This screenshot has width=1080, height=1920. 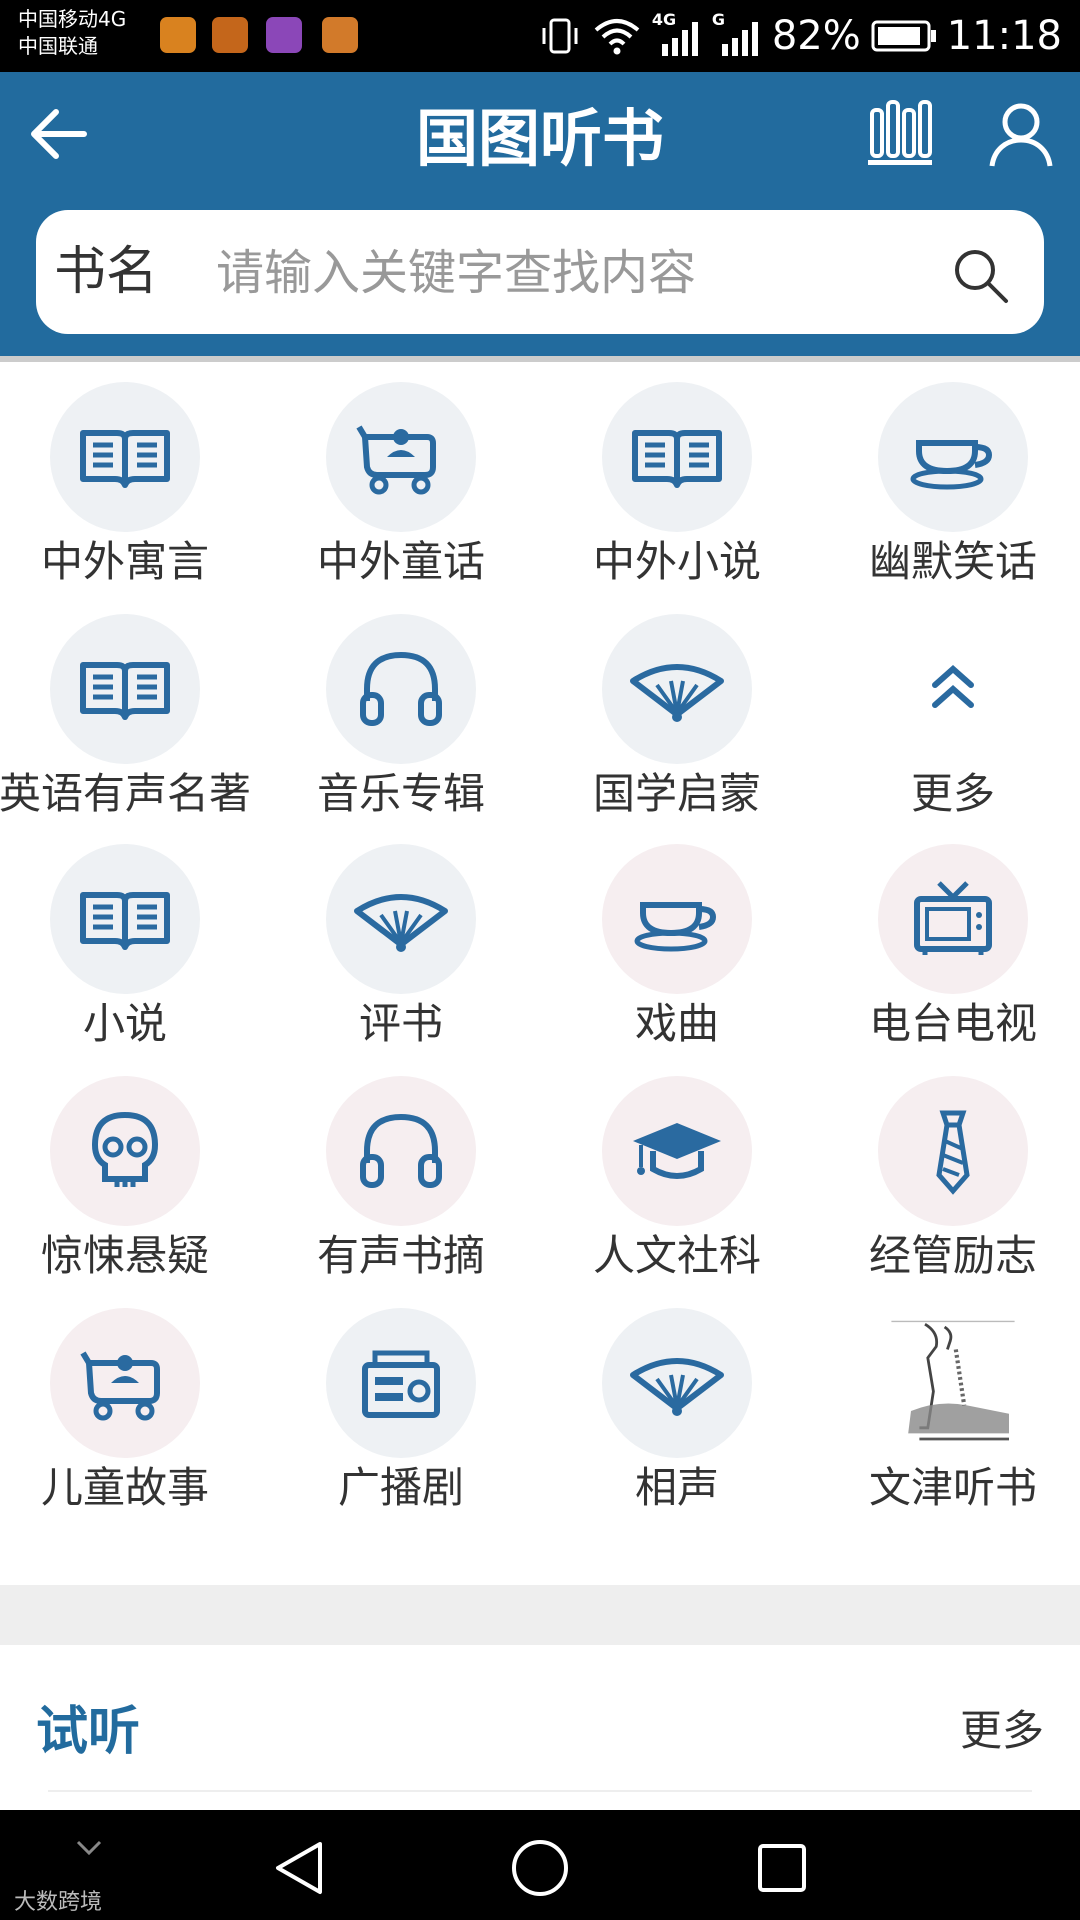 I want to click on category-item: 评书, so click(x=411, y=952).